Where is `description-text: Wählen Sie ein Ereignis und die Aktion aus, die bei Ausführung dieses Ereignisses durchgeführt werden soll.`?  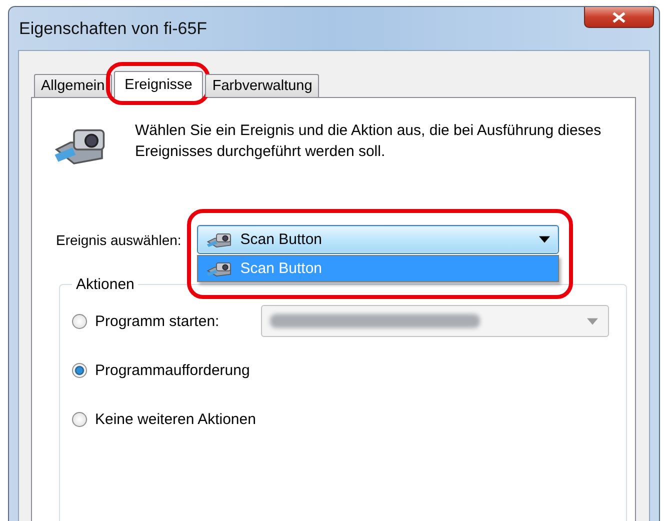 description-text: Wählen Sie ein Ereignis und die Aktion aus, die bei Ausführung dieses Ereignisses durchgeführt werden soll. is located at coordinates (368, 141).